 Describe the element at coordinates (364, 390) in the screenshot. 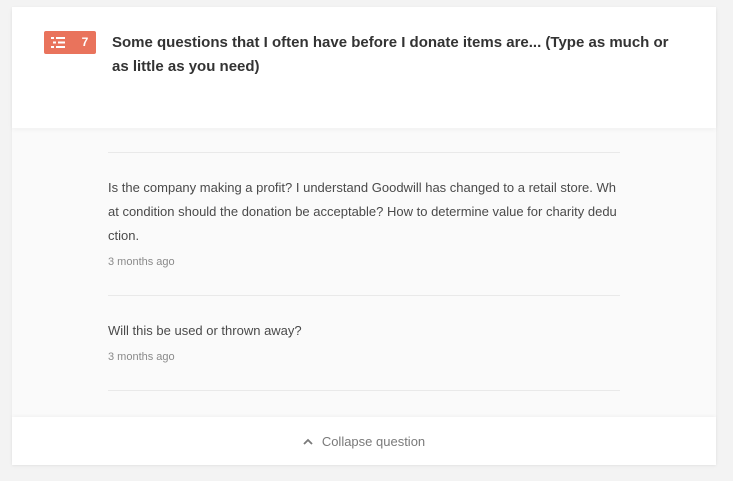

I see `divider` at that location.